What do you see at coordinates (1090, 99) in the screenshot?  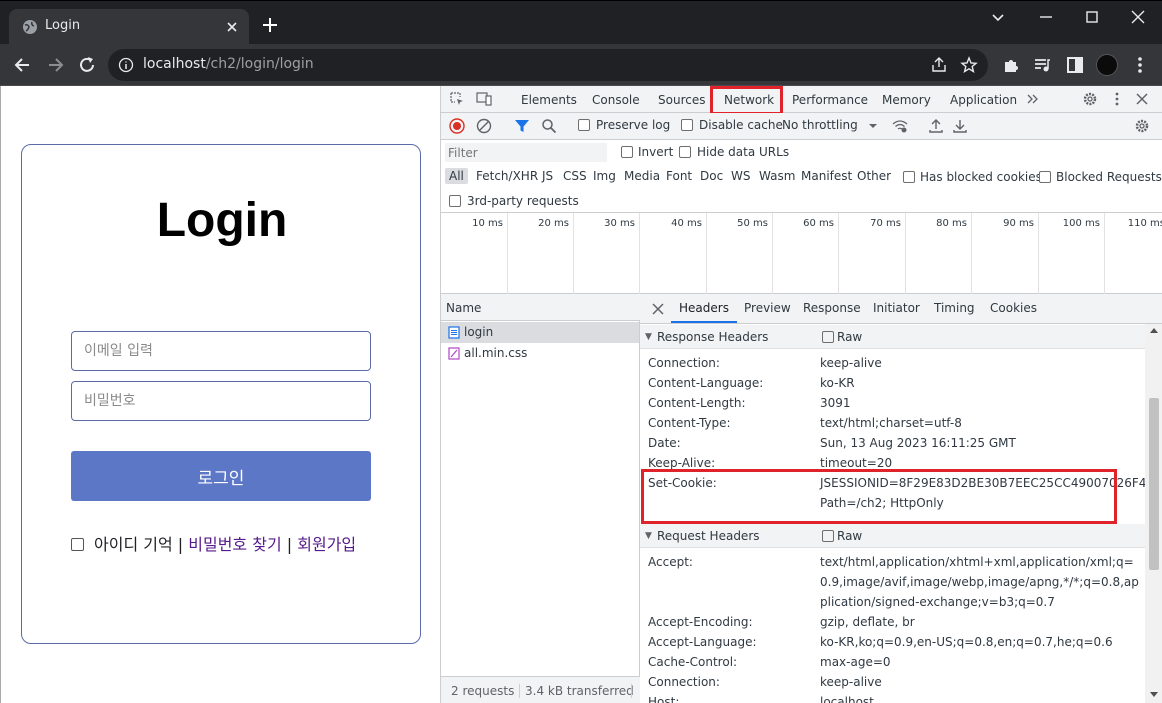 I see `settings-gear-icon` at bounding box center [1090, 99].